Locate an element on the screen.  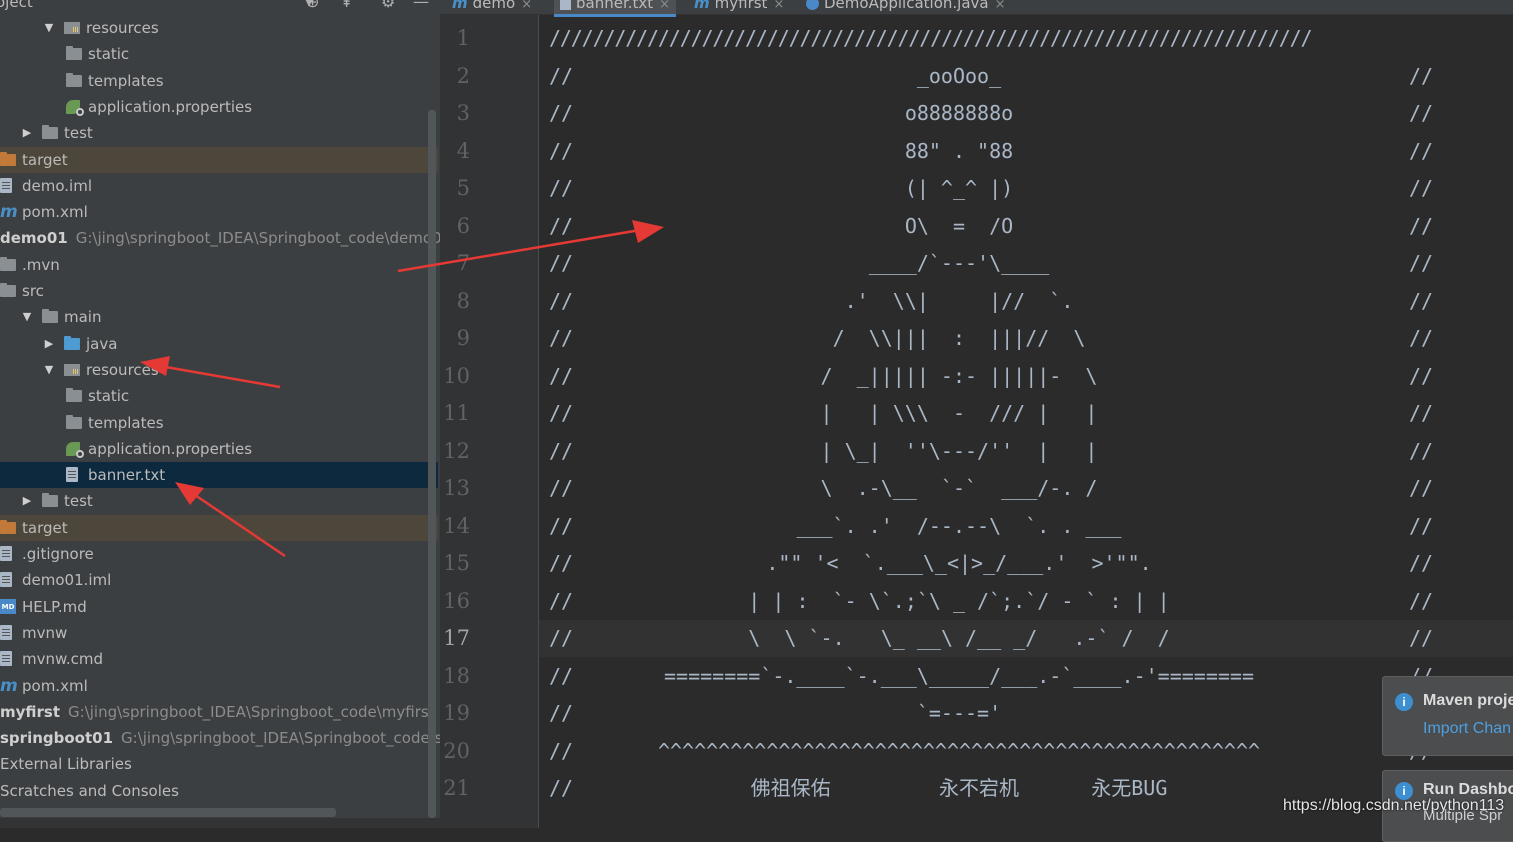
tree-item-label: .gitignore is located at coordinates (58, 554).